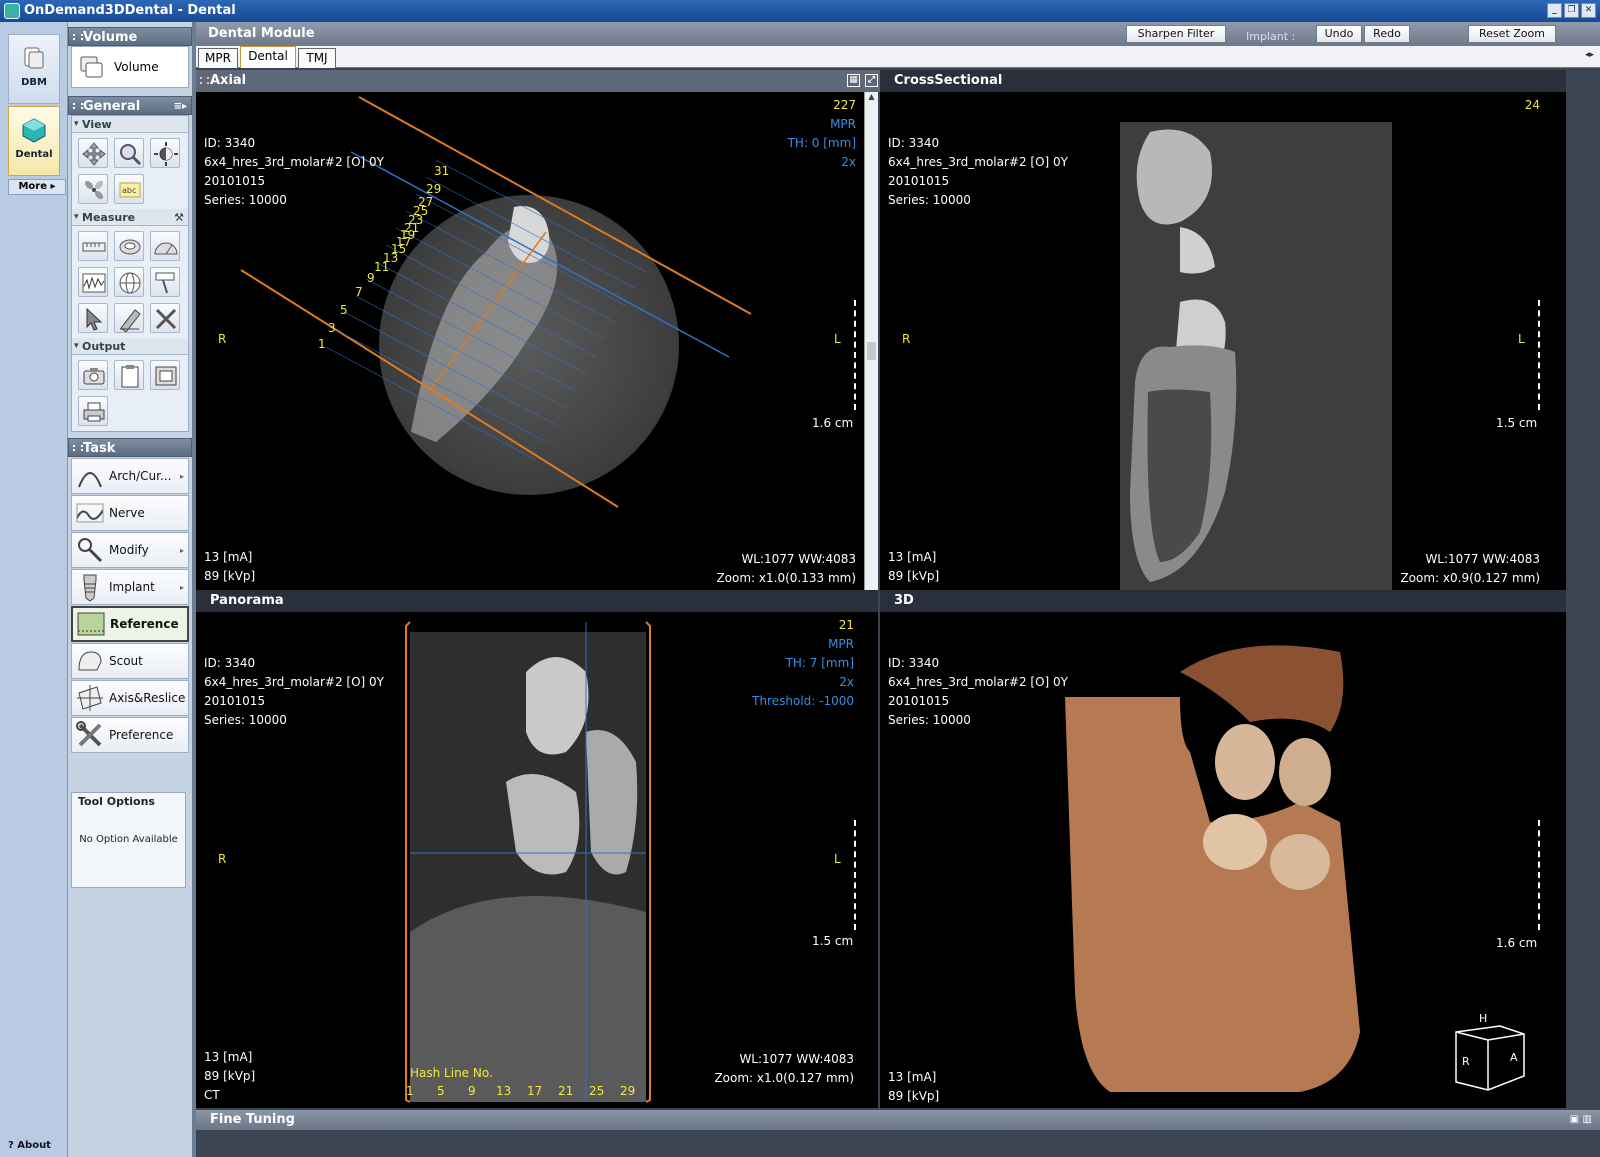 The height and width of the screenshot is (1157, 1600). What do you see at coordinates (1490, 1054) in the screenshot?
I see `orientation-cube-icon` at bounding box center [1490, 1054].